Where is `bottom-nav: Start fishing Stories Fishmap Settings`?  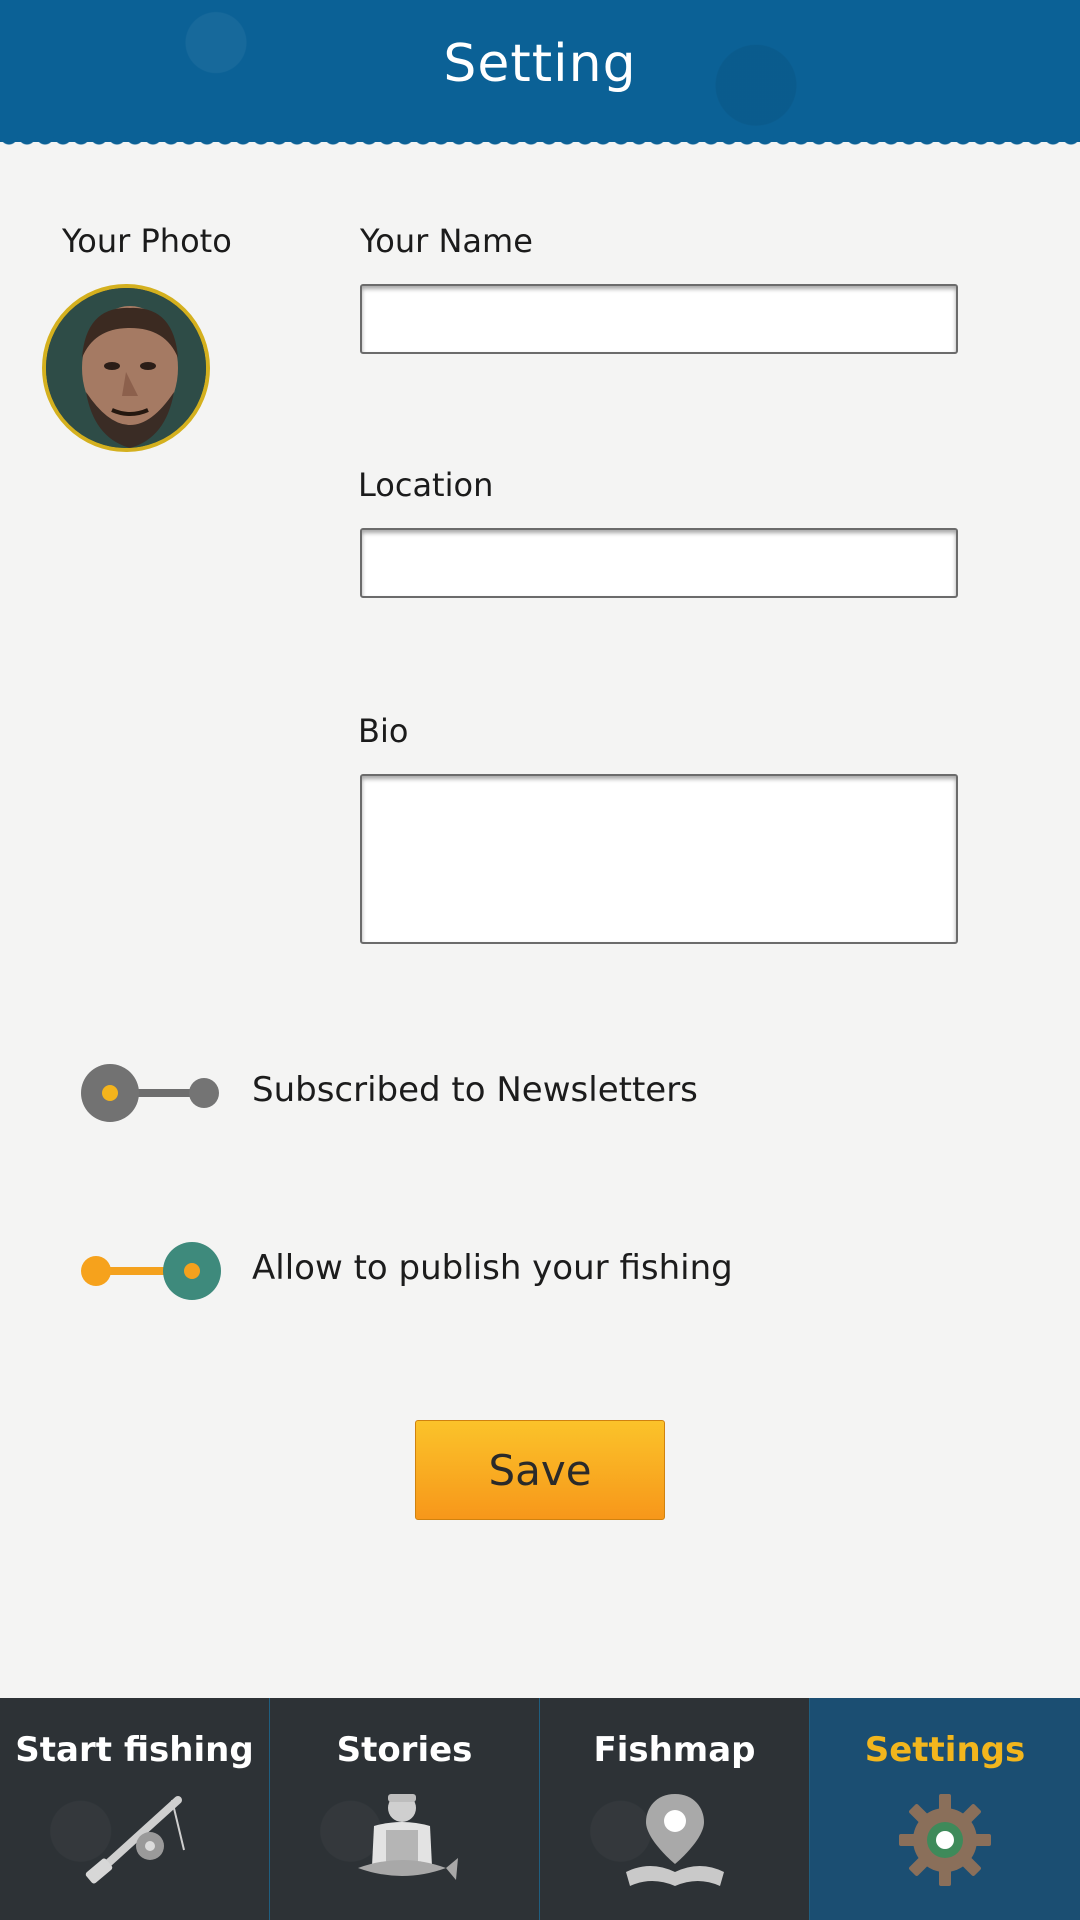
bottom-nav: Start fishing Stories Fishmap Settings is located at coordinates (540, 1809).